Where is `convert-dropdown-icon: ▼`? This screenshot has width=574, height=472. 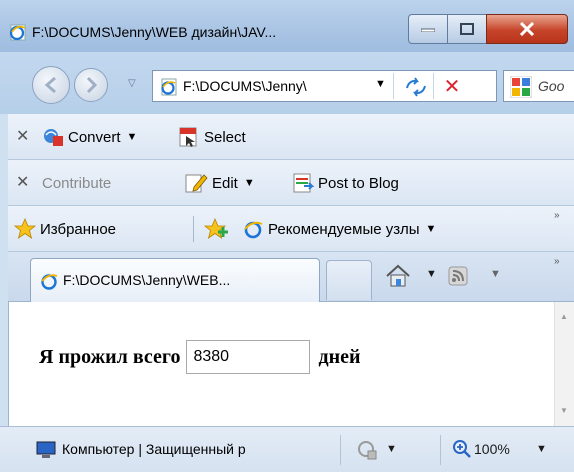 convert-dropdown-icon: ▼ is located at coordinates (132, 137).